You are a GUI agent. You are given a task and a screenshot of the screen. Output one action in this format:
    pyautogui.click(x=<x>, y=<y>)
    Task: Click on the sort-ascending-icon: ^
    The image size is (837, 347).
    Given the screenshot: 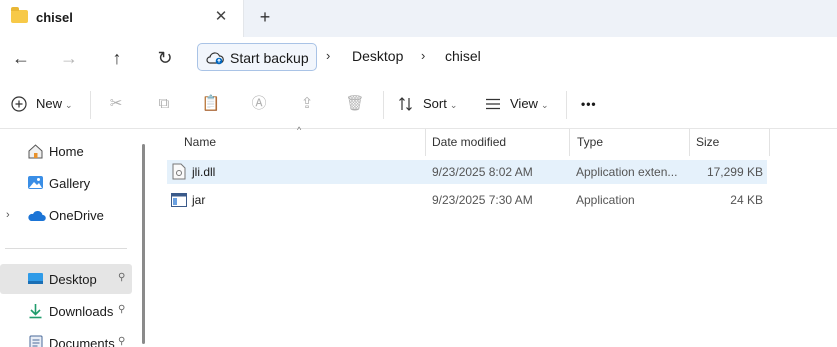 What is the action you would take?
    pyautogui.click(x=299, y=130)
    